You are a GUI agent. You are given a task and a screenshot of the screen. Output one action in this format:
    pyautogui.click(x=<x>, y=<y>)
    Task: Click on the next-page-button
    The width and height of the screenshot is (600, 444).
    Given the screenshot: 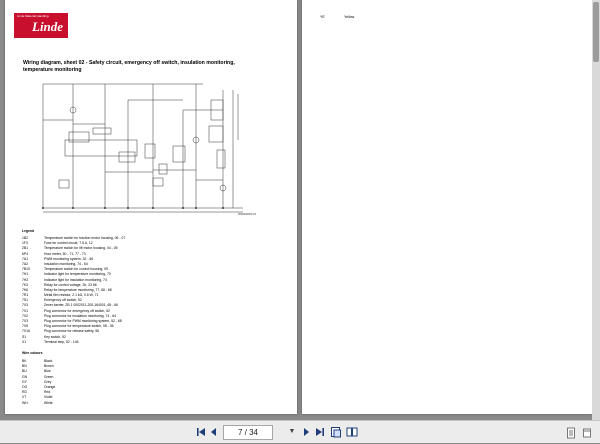 What is the action you would take?
    pyautogui.click(x=306, y=432)
    